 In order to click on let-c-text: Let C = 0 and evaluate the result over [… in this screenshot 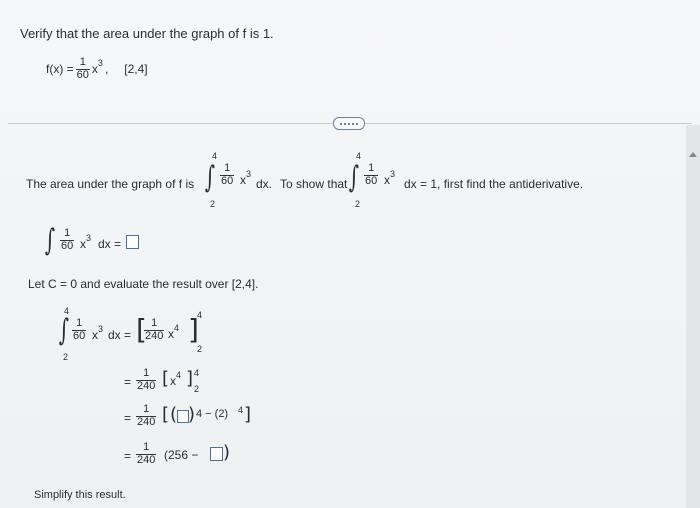, I will do `click(143, 284)`.